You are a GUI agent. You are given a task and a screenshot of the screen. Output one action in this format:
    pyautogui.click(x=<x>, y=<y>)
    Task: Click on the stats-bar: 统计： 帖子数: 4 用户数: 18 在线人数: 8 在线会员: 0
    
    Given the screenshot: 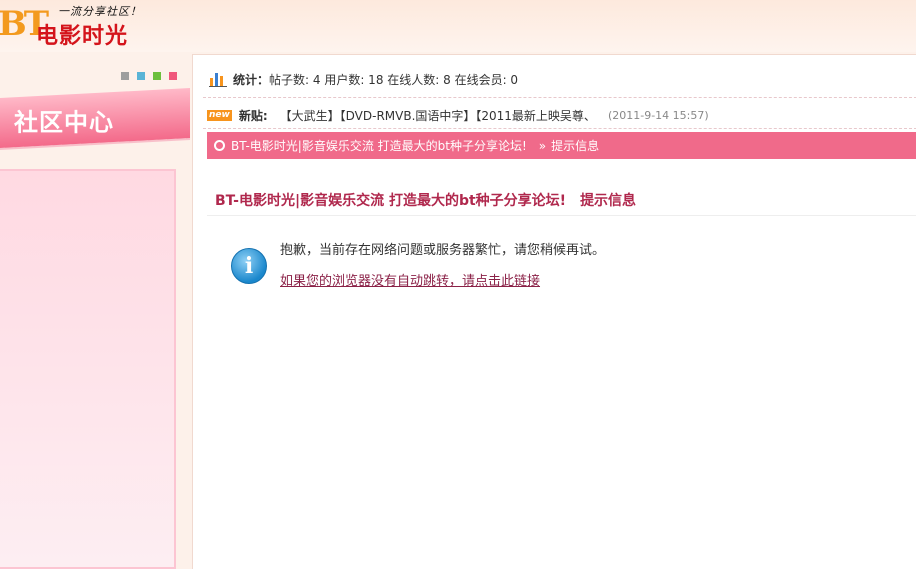 What is the action you would take?
    pyautogui.click(x=363, y=79)
    